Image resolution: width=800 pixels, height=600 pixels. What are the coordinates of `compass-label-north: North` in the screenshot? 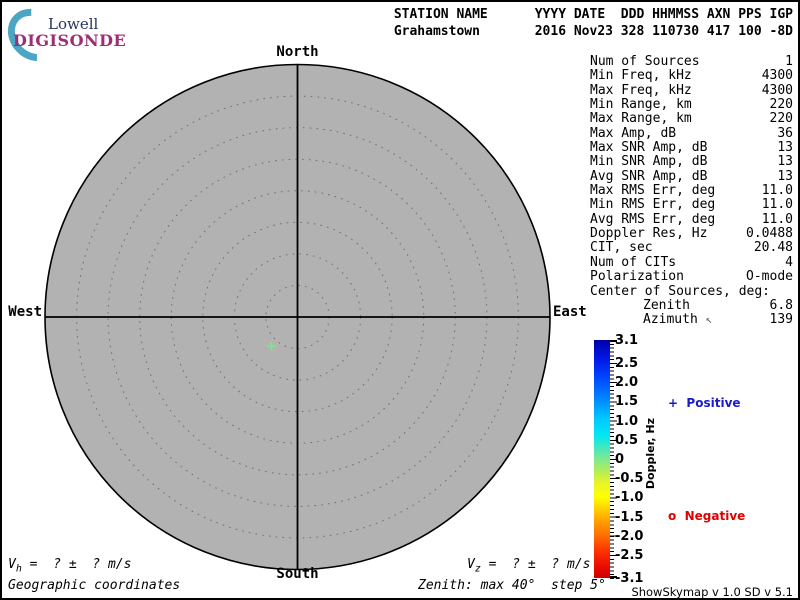 It's located at (297, 52).